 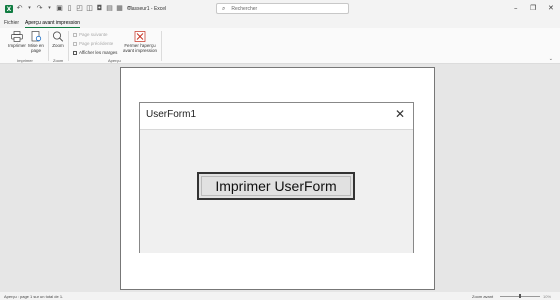 What do you see at coordinates (79, 8) in the screenshot?
I see `open-icon: ◰` at bounding box center [79, 8].